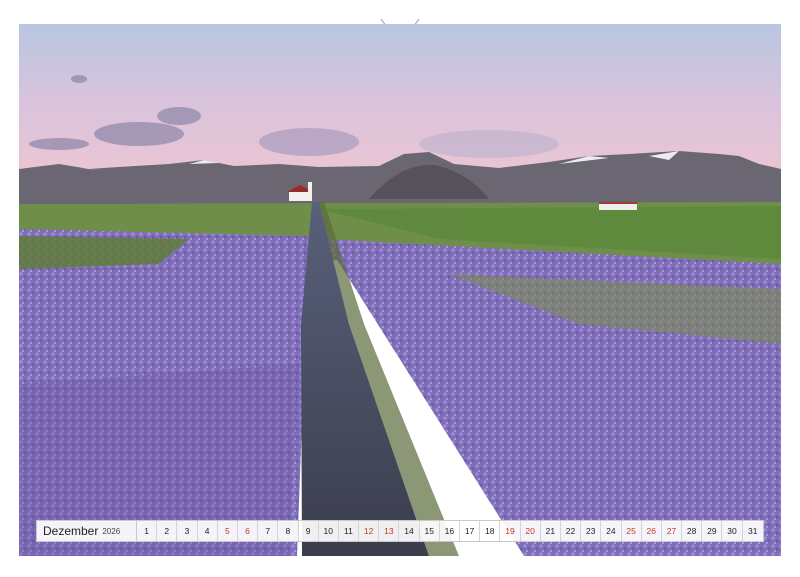 This screenshot has height=577, width=800. What do you see at coordinates (752, 531) in the screenshot?
I see `day-cell: 31` at bounding box center [752, 531].